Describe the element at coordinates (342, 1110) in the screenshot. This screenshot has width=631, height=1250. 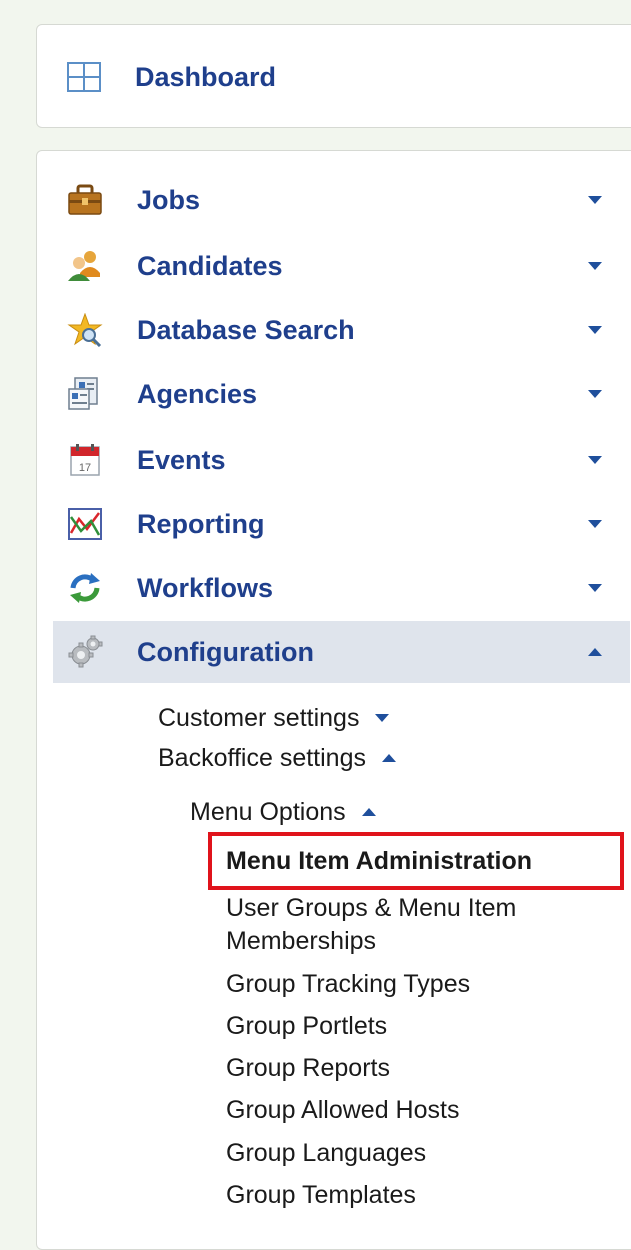
I see `group-allowed-hosts-link: Group Allowed Hosts` at that location.